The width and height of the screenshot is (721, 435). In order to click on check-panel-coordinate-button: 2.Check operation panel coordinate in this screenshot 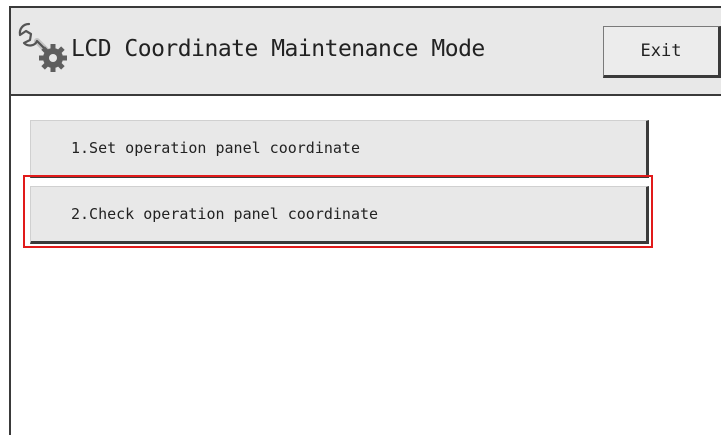, I will do `click(339, 215)`.